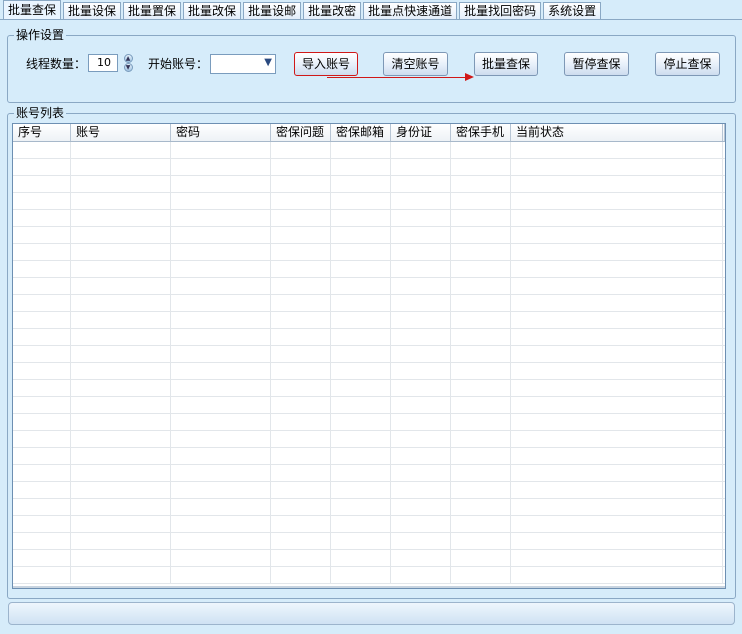 This screenshot has width=742, height=634. I want to click on tab-batch-change-protect: 批量改保, so click(212, 10).